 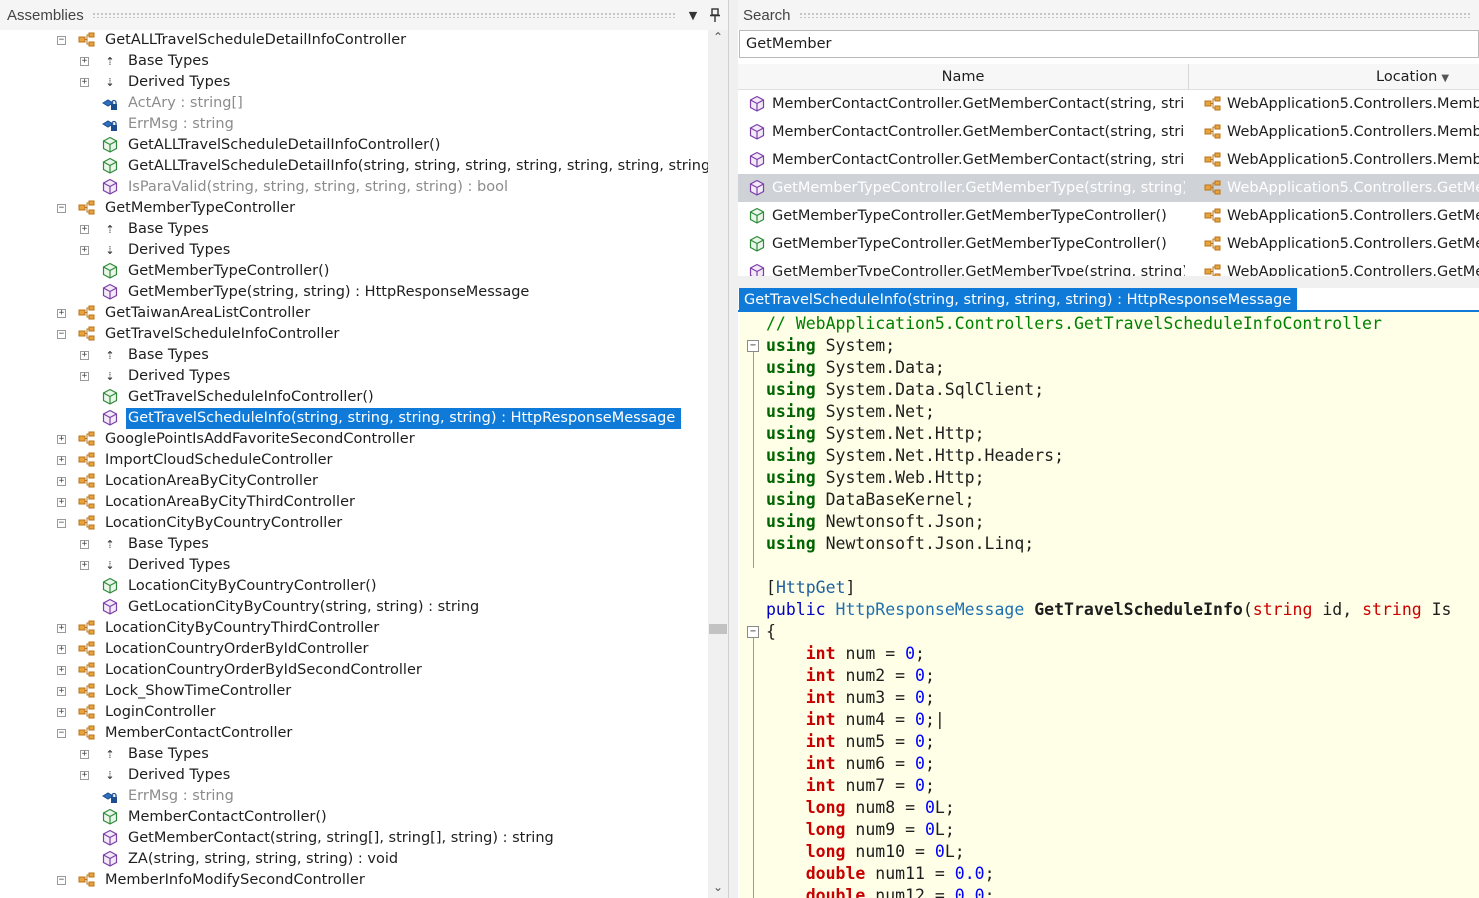 What do you see at coordinates (354, 481) in the screenshot?
I see `tree-row: + LocationAreaByCityController` at bounding box center [354, 481].